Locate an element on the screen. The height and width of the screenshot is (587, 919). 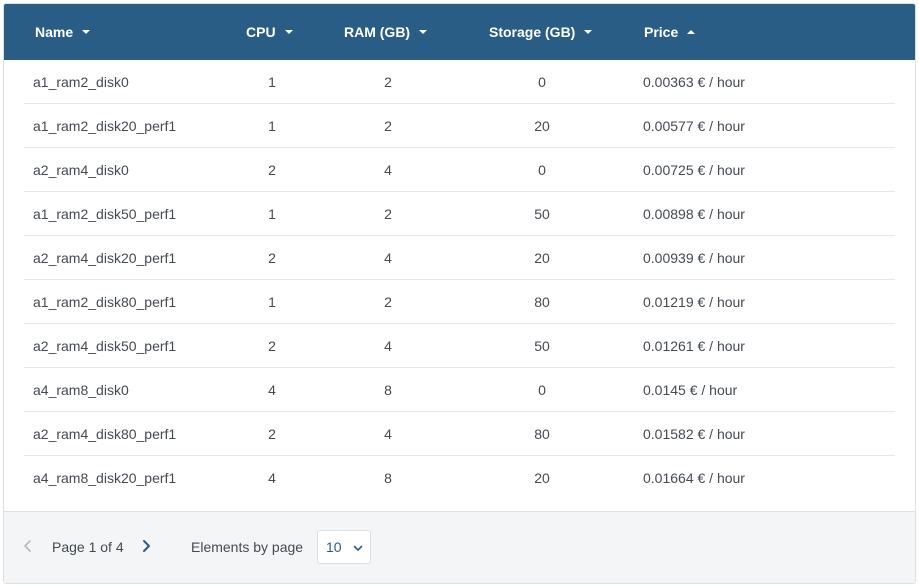
column-header-storage: Storage (GB) is located at coordinates (541, 32).